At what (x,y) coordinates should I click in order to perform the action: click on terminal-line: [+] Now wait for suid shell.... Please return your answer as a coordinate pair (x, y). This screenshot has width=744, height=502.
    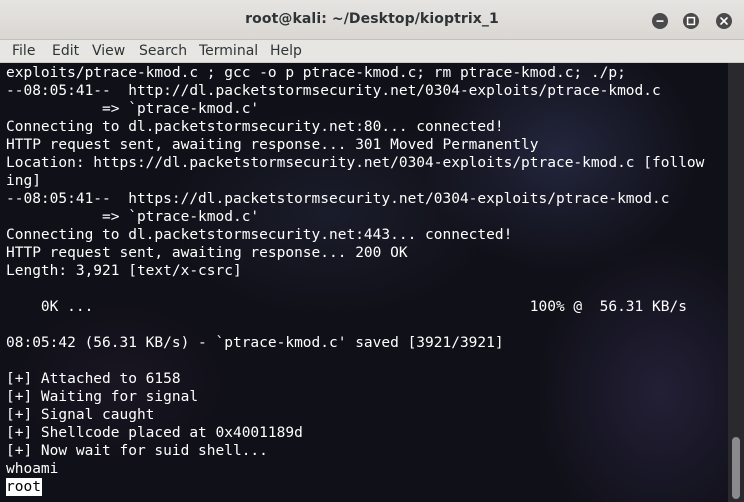
    Looking at the image, I should click on (137, 451).